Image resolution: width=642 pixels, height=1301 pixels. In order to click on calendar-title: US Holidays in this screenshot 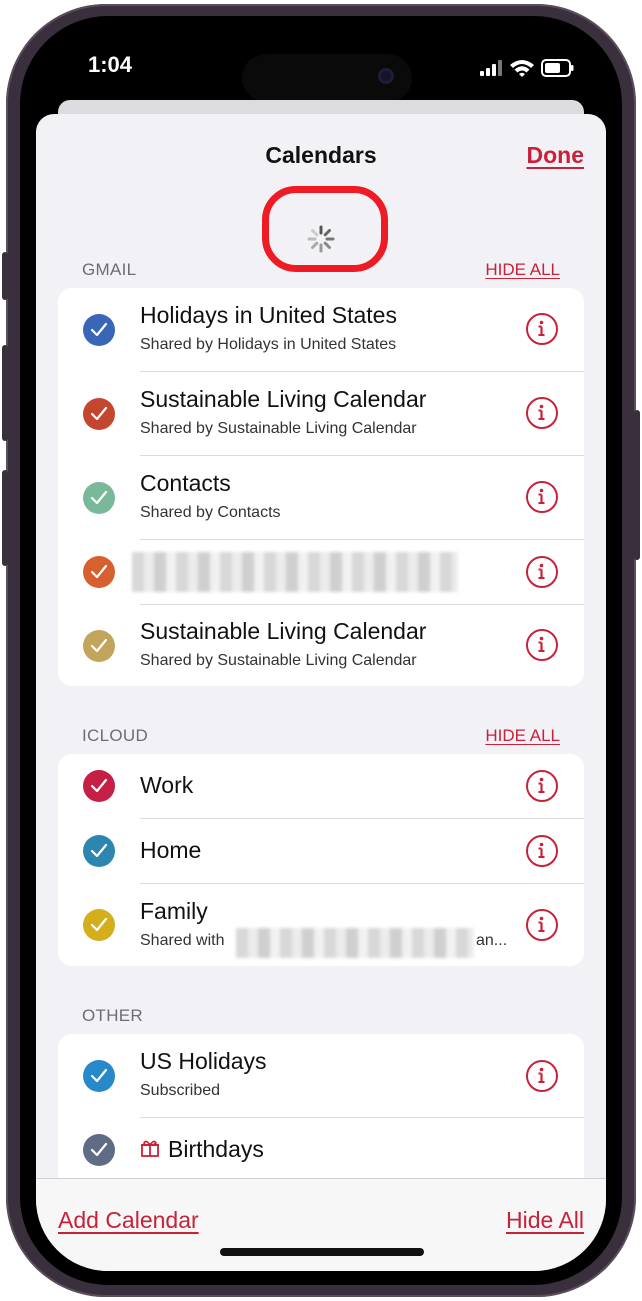, I will do `click(203, 1061)`.